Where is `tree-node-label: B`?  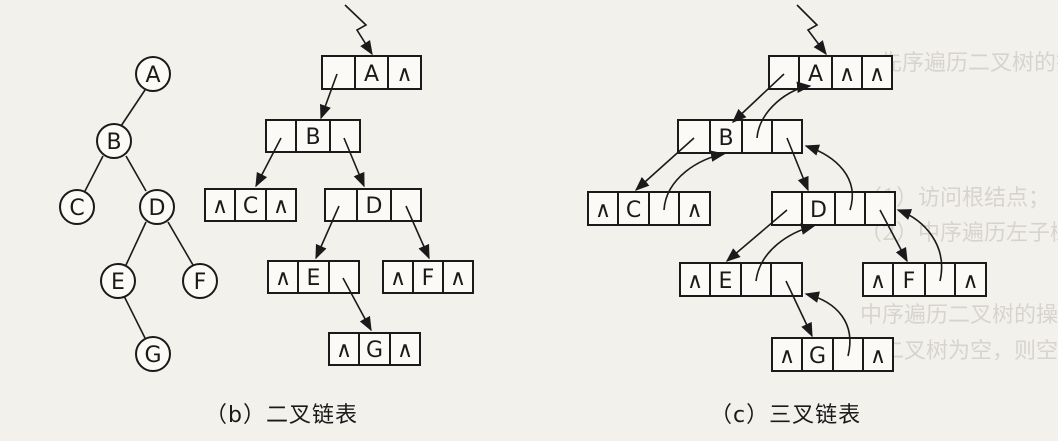
tree-node-label: B is located at coordinates (113, 142).